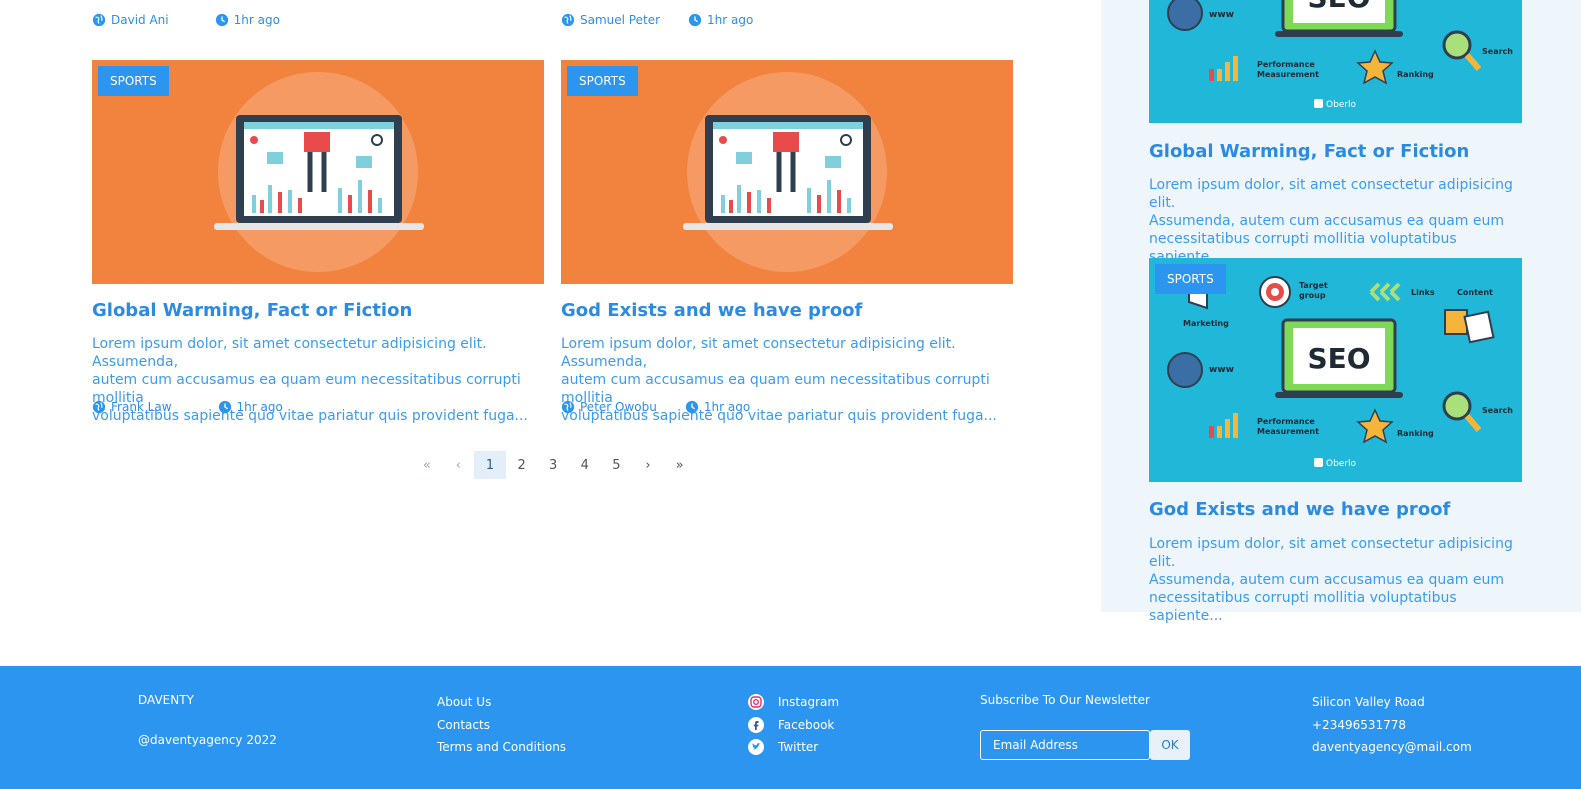 This screenshot has width=1581, height=789. I want to click on footer-phone: +23496531778, so click(1392, 727).